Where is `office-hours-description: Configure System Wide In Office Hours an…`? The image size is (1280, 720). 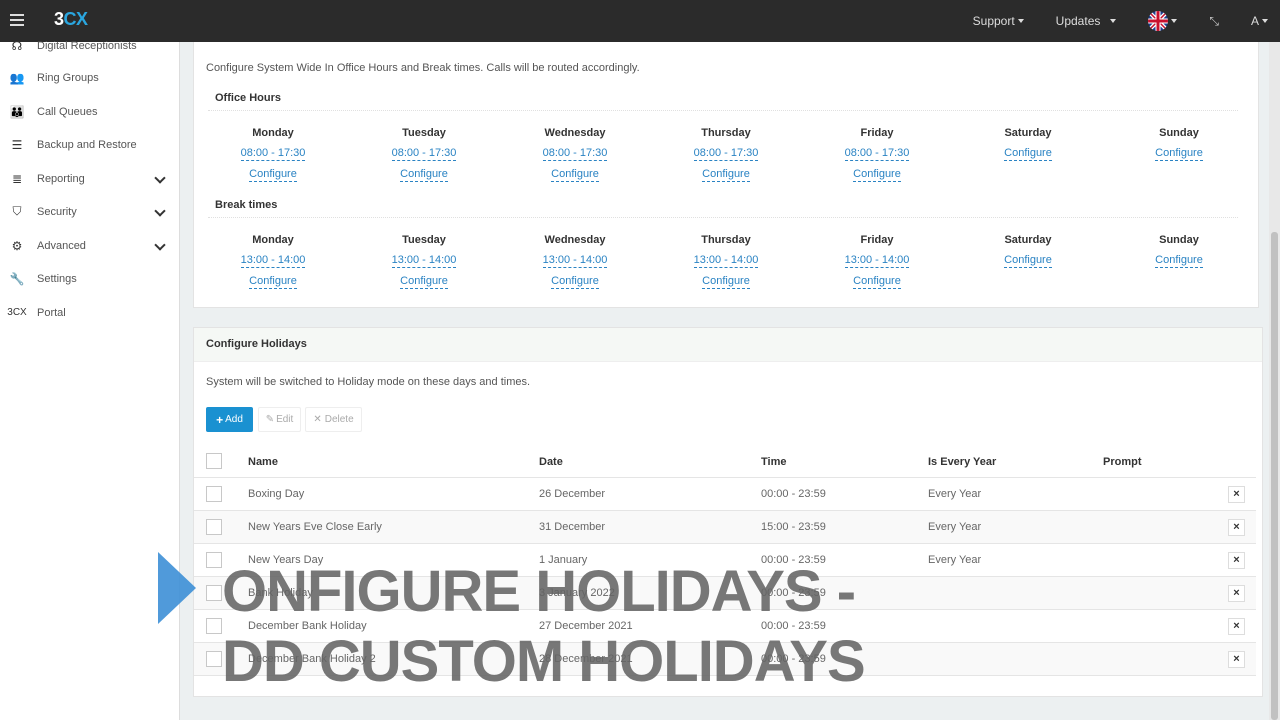
office-hours-description: Configure System Wide In Office Hours an… is located at coordinates (423, 68).